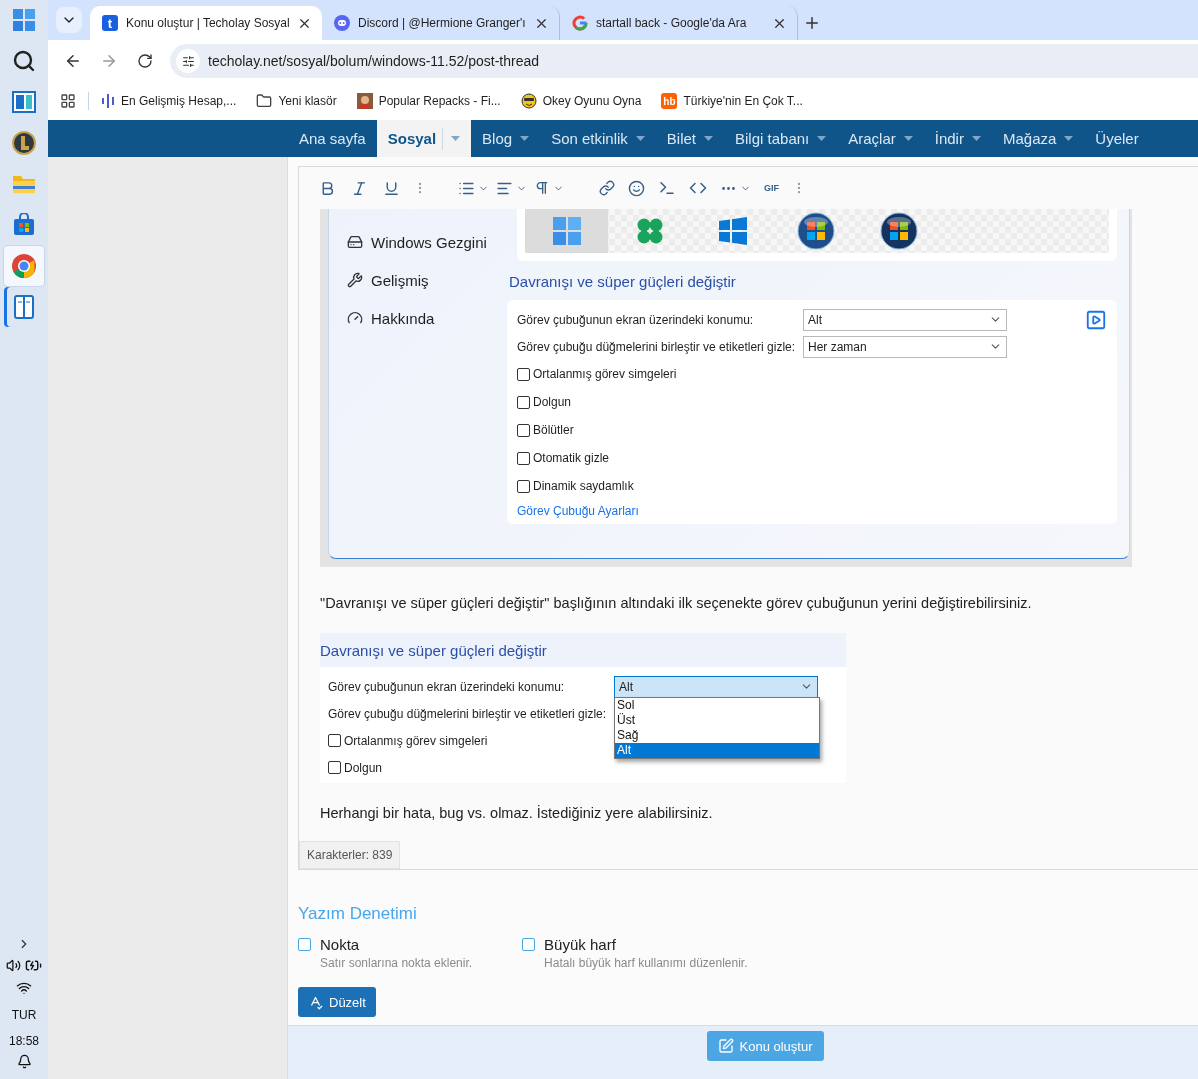 The height and width of the screenshot is (1079, 1198). What do you see at coordinates (781, 138) in the screenshot?
I see `nav-item: Bilgi tabanı` at bounding box center [781, 138].